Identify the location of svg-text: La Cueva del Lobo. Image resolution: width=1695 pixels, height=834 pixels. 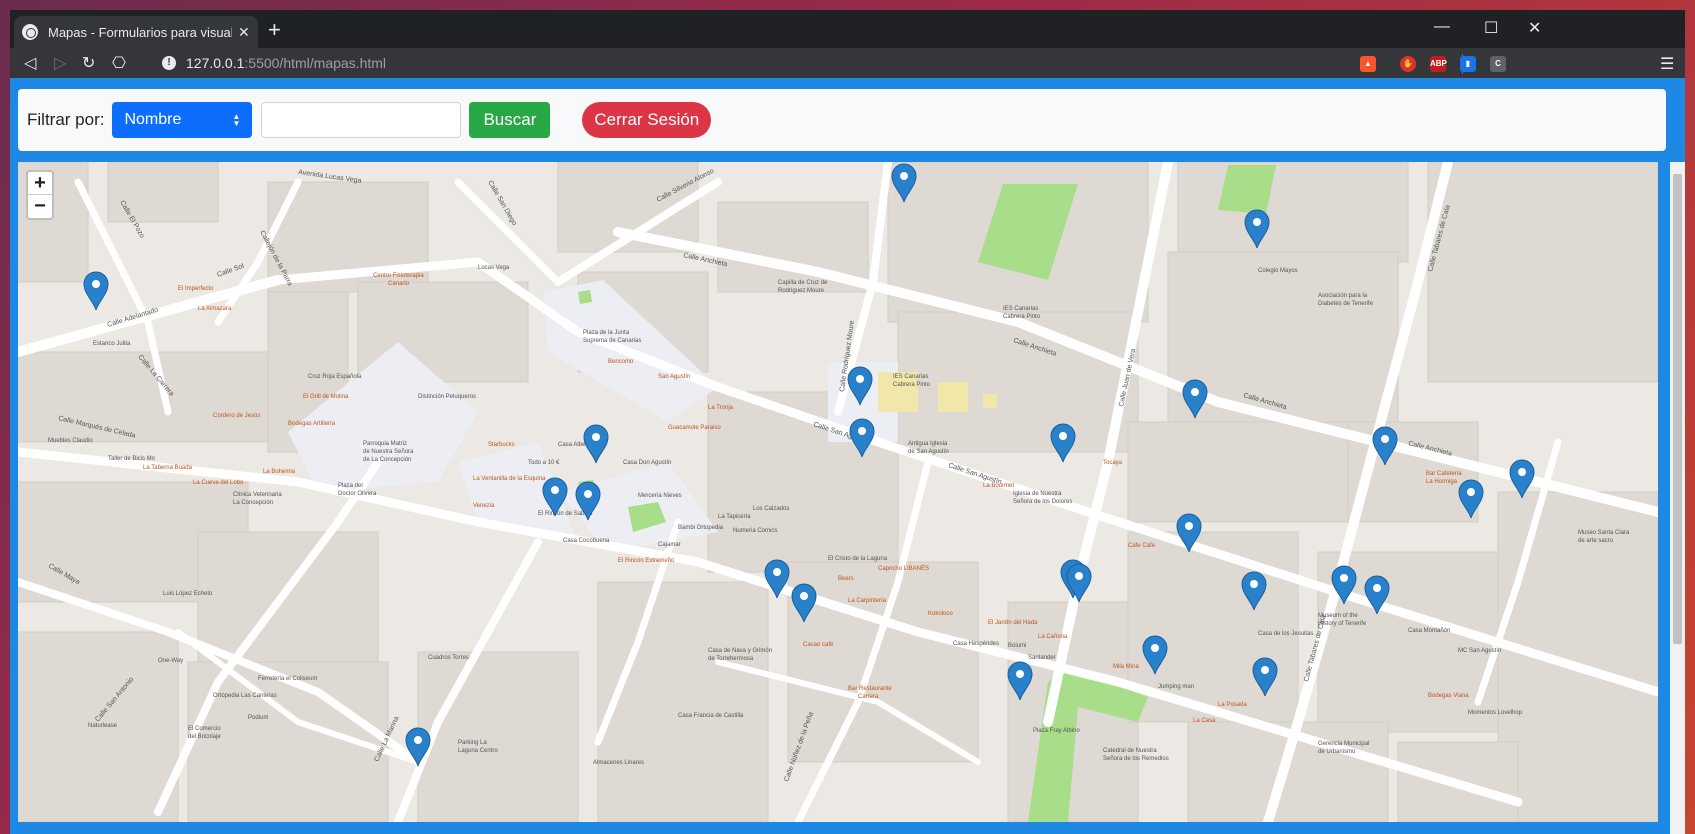
(218, 483).